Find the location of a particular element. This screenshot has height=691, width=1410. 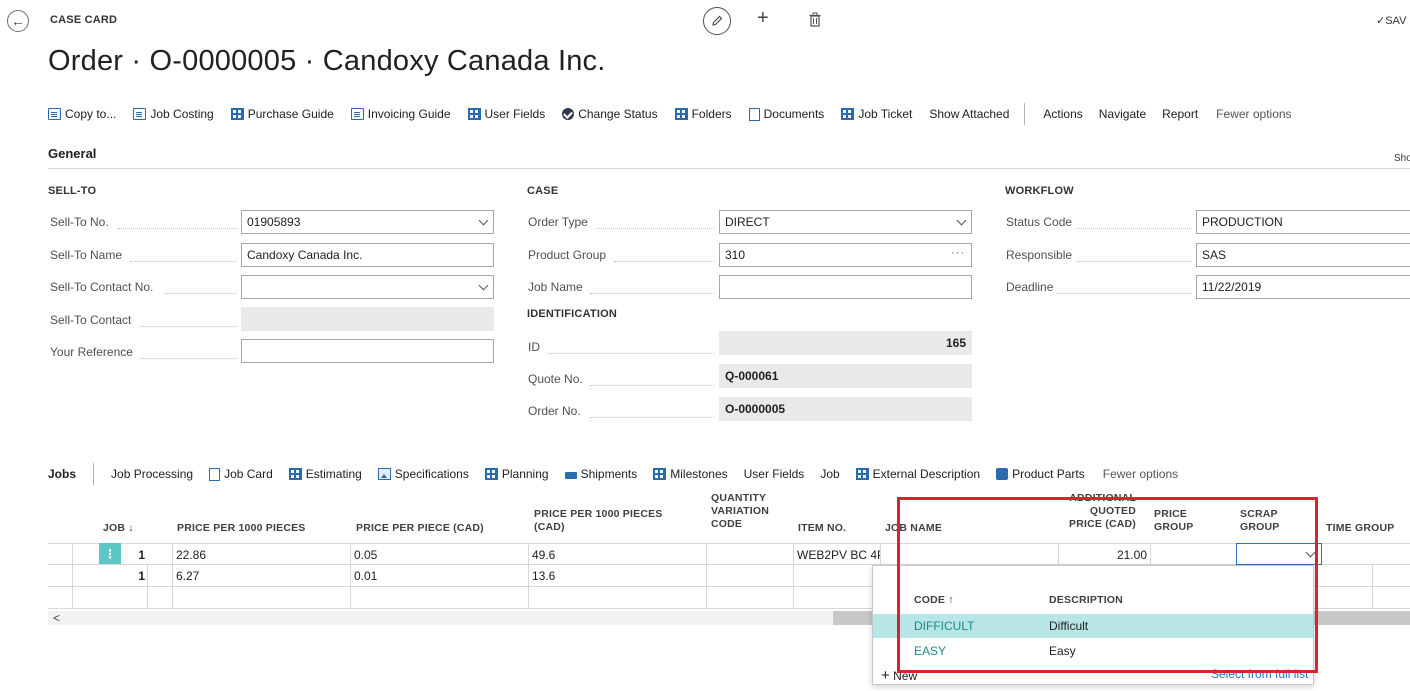

estimating-button: Estimating is located at coordinates (325, 474).